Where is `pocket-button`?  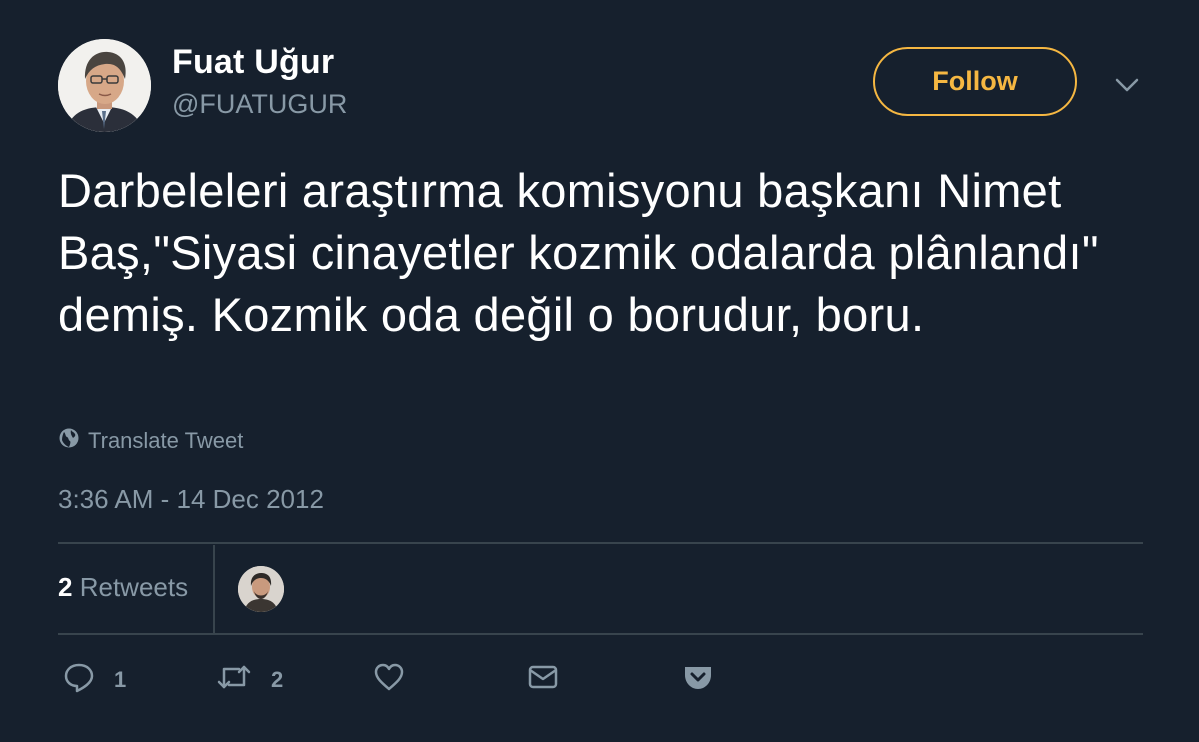
pocket-button is located at coordinates (698, 680).